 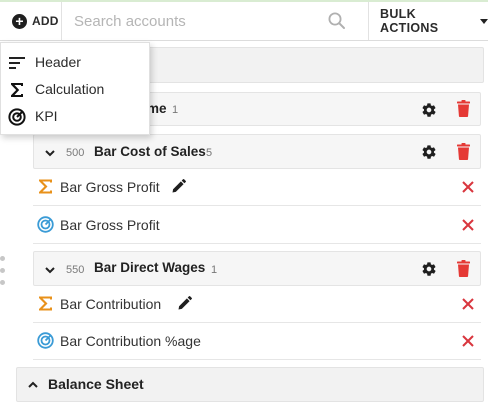 I want to click on menu-item-header: Header, so click(x=75, y=63).